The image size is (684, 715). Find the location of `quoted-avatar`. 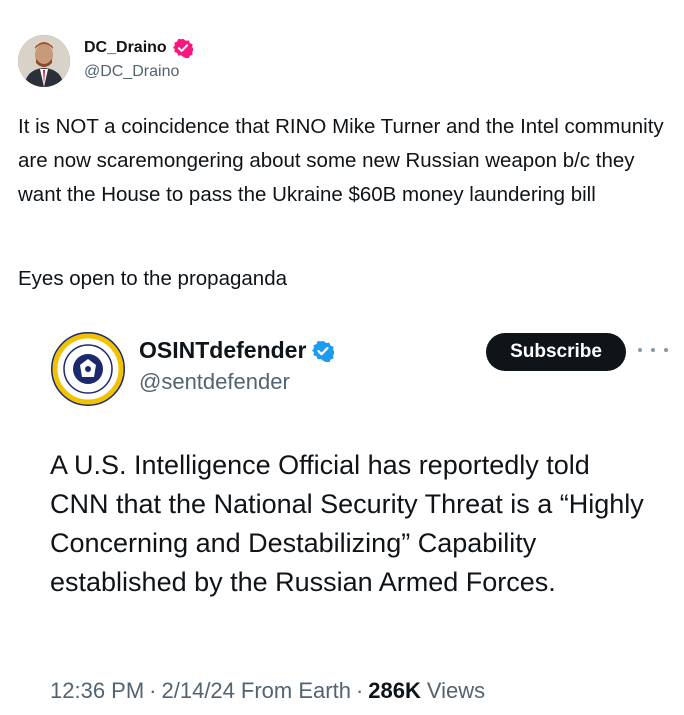

quoted-avatar is located at coordinates (88, 369).